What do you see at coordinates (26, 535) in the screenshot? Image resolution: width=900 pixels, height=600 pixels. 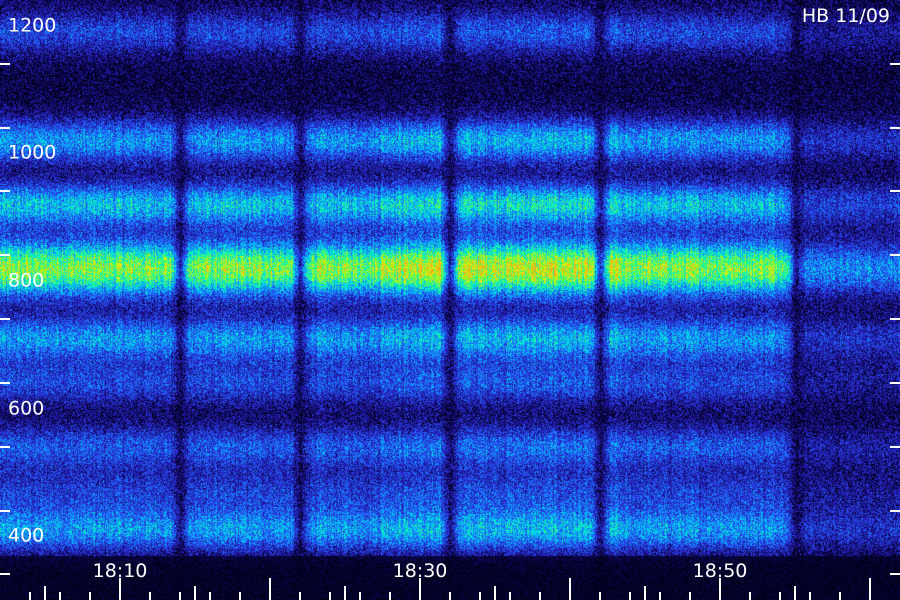 I see `y-tick-label: 400` at bounding box center [26, 535].